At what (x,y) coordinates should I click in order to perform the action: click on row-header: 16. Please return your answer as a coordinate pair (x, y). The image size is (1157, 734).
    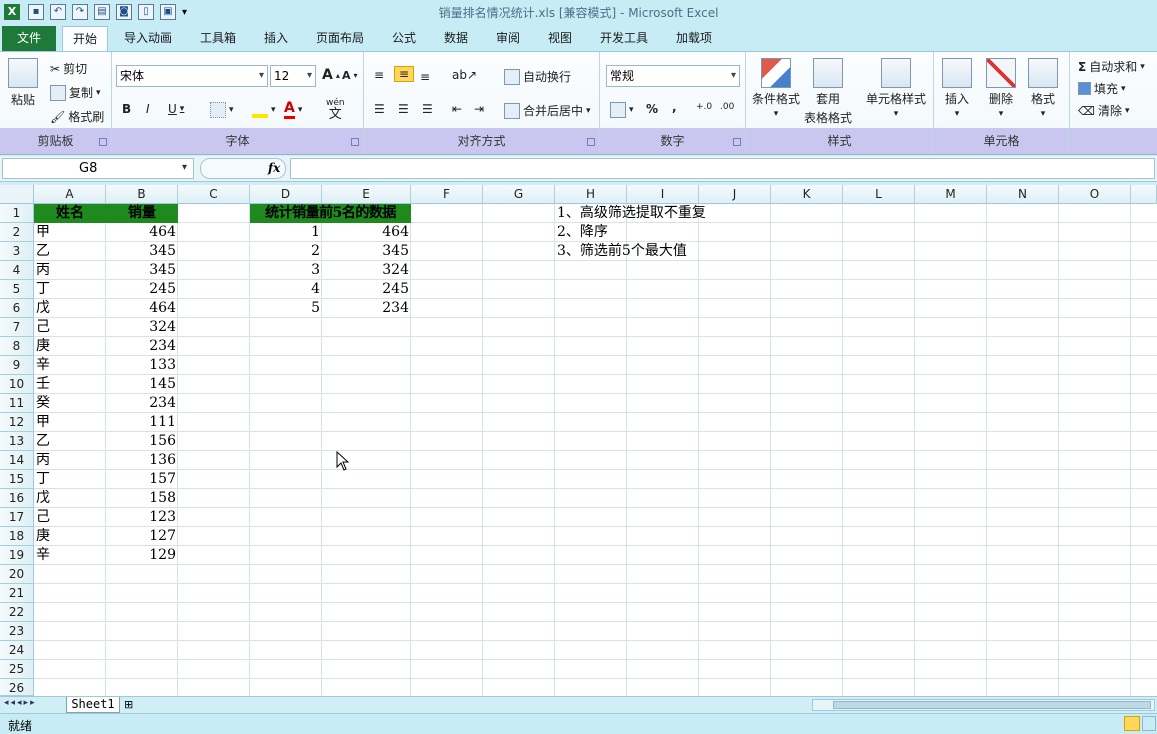
    Looking at the image, I should click on (17, 498).